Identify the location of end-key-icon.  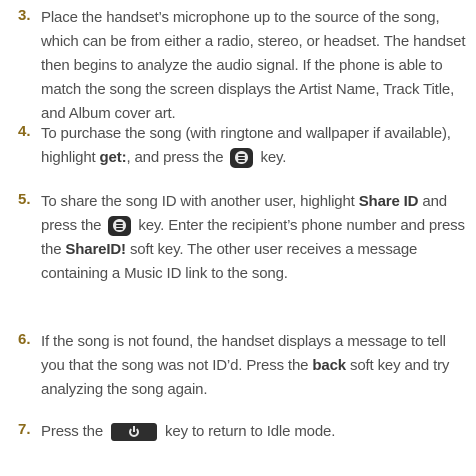
(134, 432).